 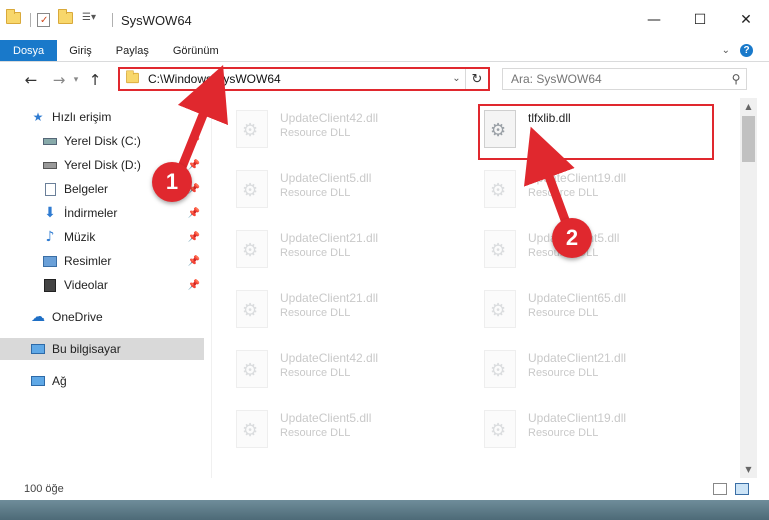 What do you see at coordinates (591, 308) in the screenshot?
I see `list-item: UpdateClient65.dll Resource DLL` at bounding box center [591, 308].